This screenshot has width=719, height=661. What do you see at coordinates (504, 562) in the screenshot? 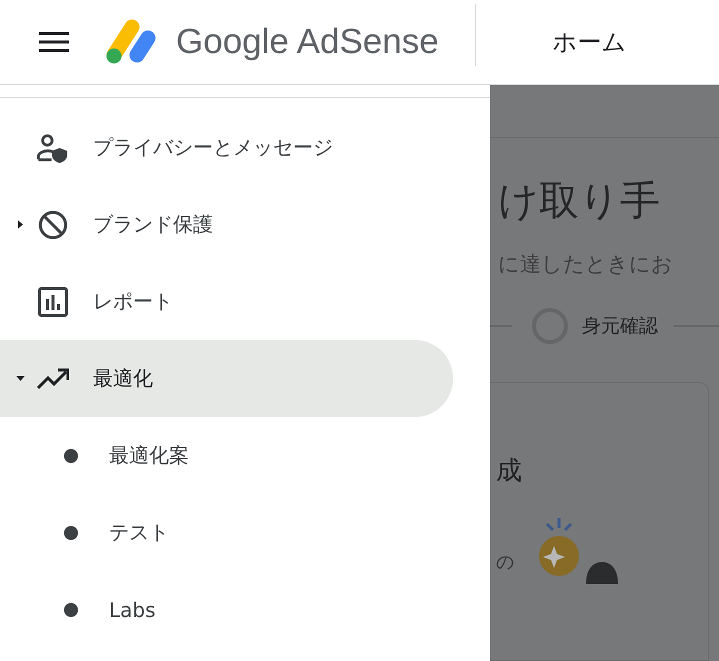
I see `card-text: の` at bounding box center [504, 562].